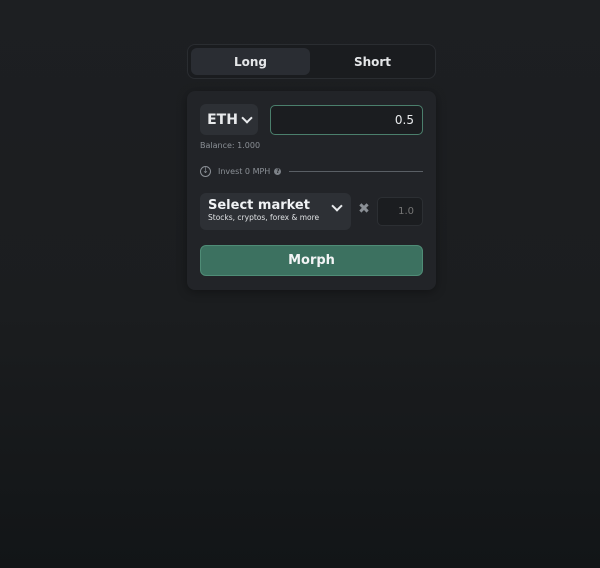 Image resolution: width=600 pixels, height=568 pixels. I want to click on asset-select: ETH, so click(229, 119).